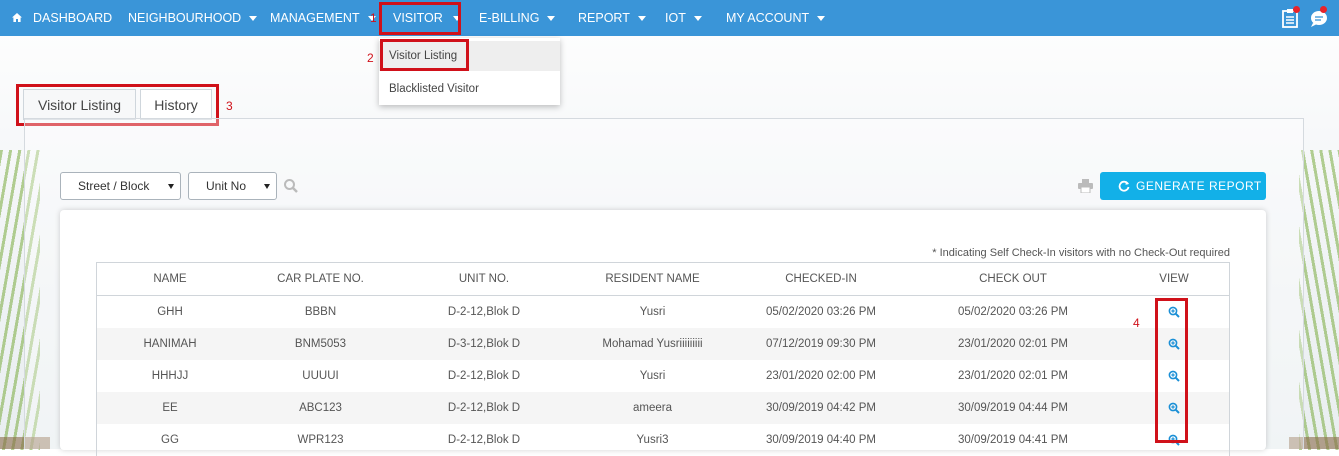 The image size is (1339, 456). Describe the element at coordinates (170, 312) in the screenshot. I see `cell-name: GHH` at that location.